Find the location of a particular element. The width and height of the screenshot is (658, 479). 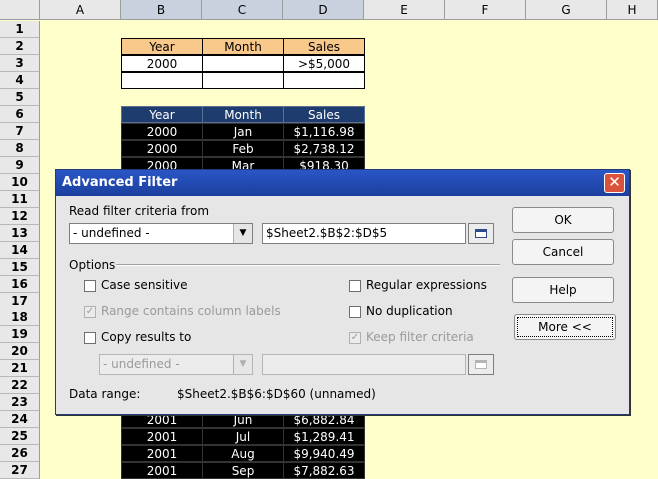

column-header-e: E is located at coordinates (404, 10).